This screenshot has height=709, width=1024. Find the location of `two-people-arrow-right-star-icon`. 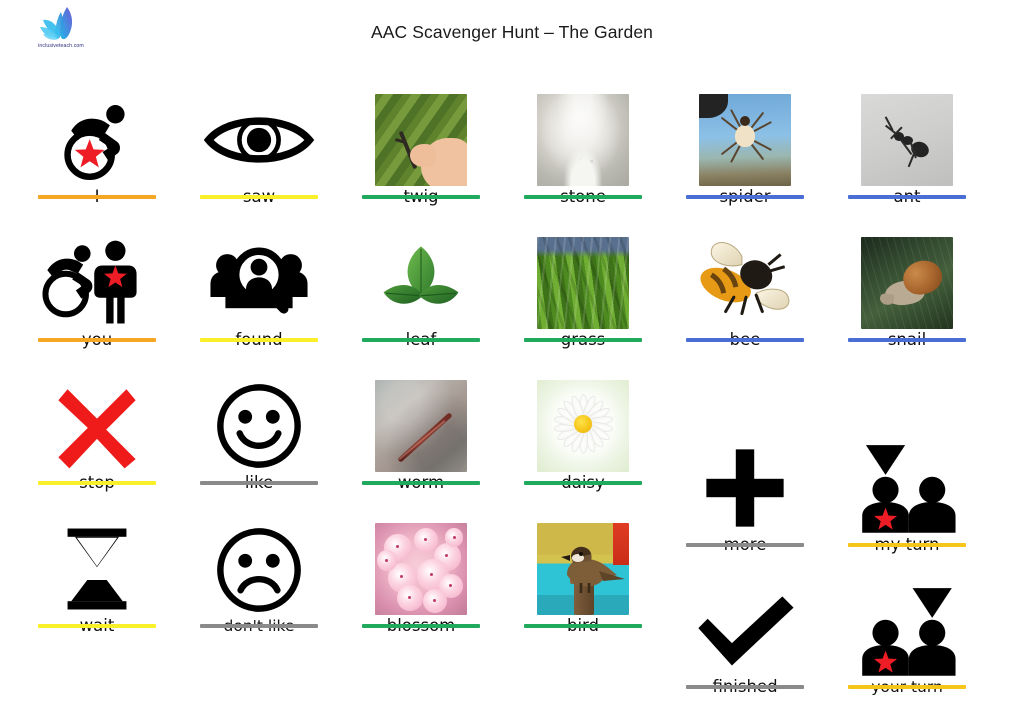

two-people-arrow-right-star-icon is located at coordinates (909, 631).